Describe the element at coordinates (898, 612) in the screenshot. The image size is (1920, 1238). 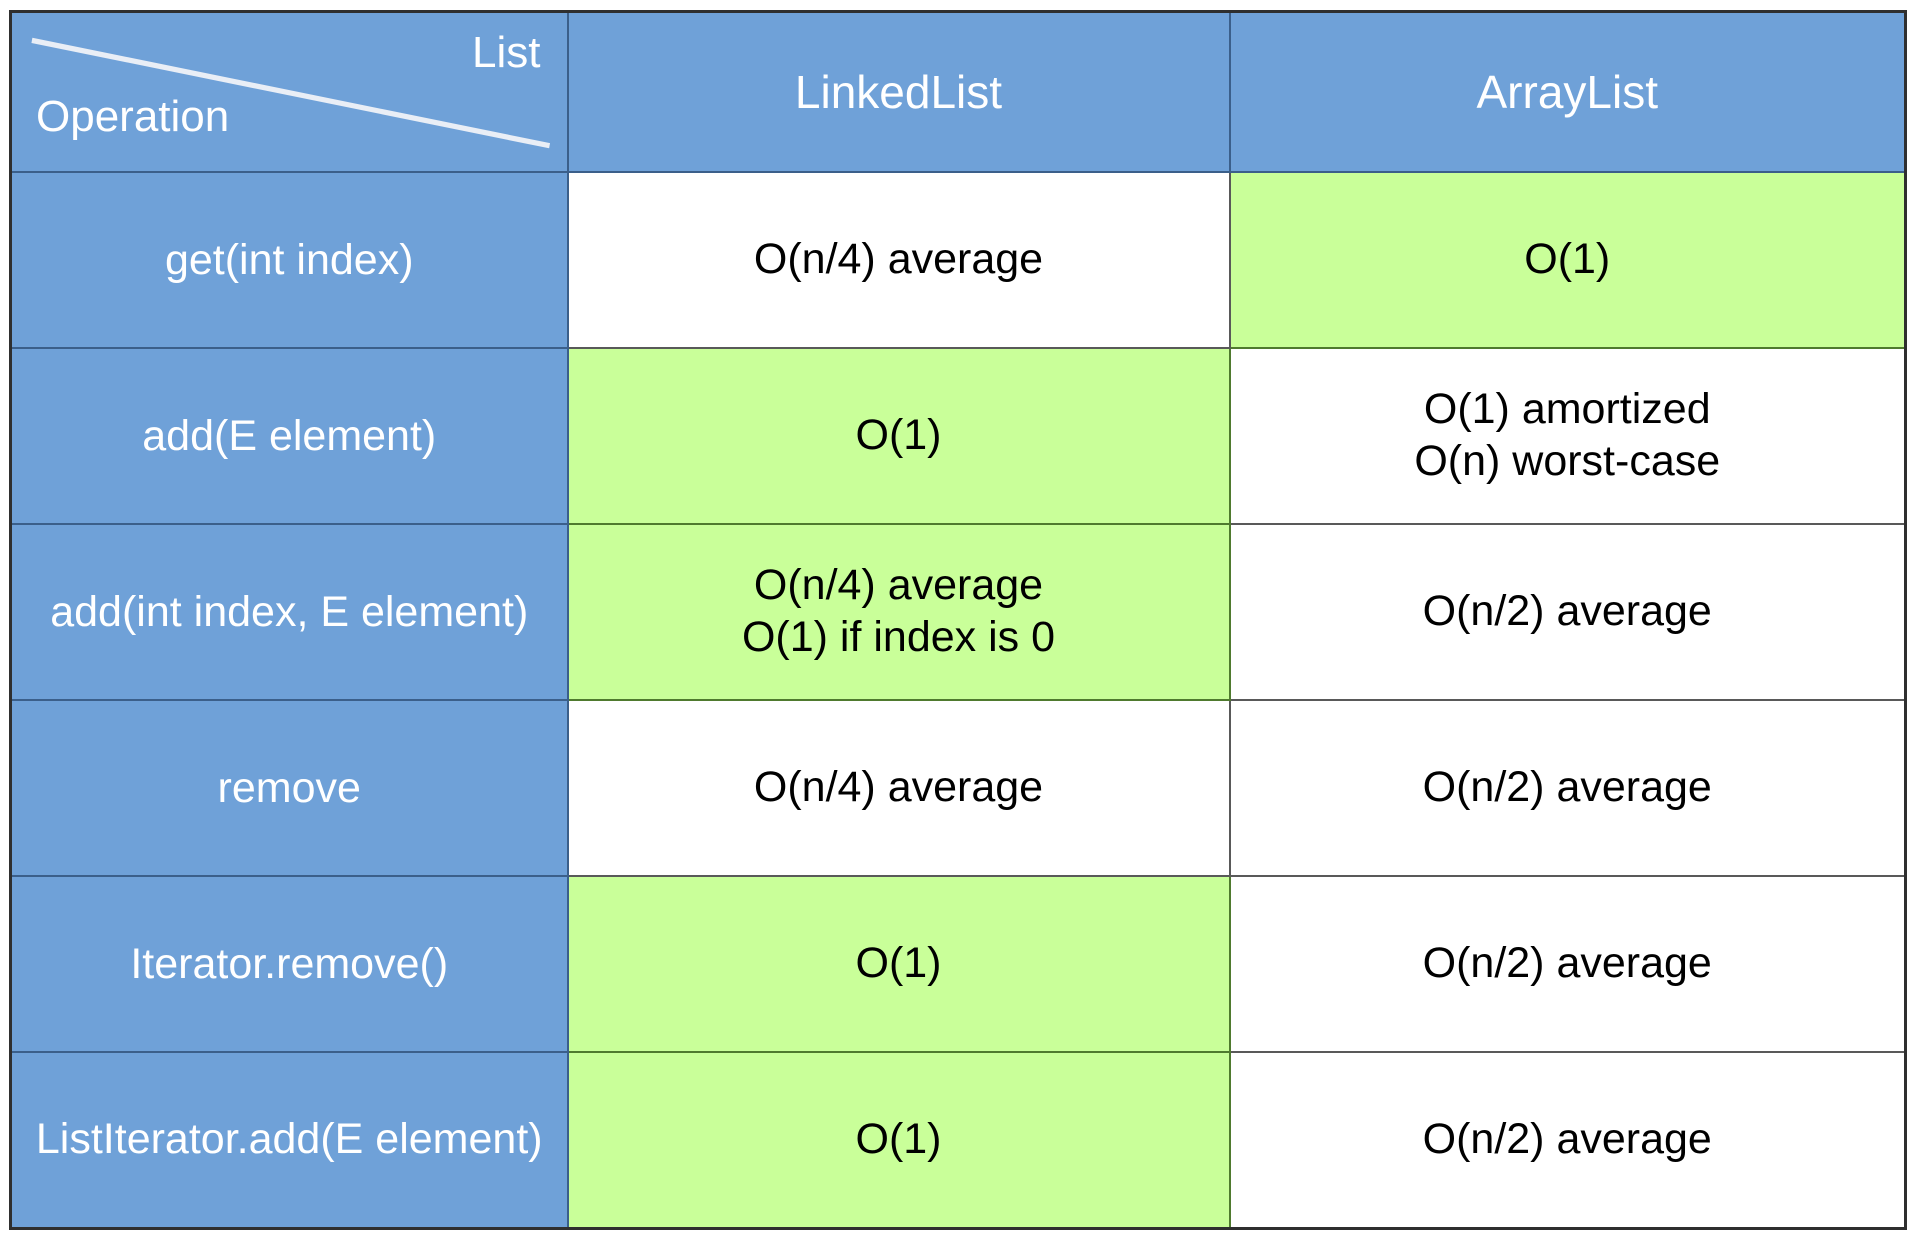
I see `cell-linkedlist: O(n/4) average O(1) if index is 0` at that location.